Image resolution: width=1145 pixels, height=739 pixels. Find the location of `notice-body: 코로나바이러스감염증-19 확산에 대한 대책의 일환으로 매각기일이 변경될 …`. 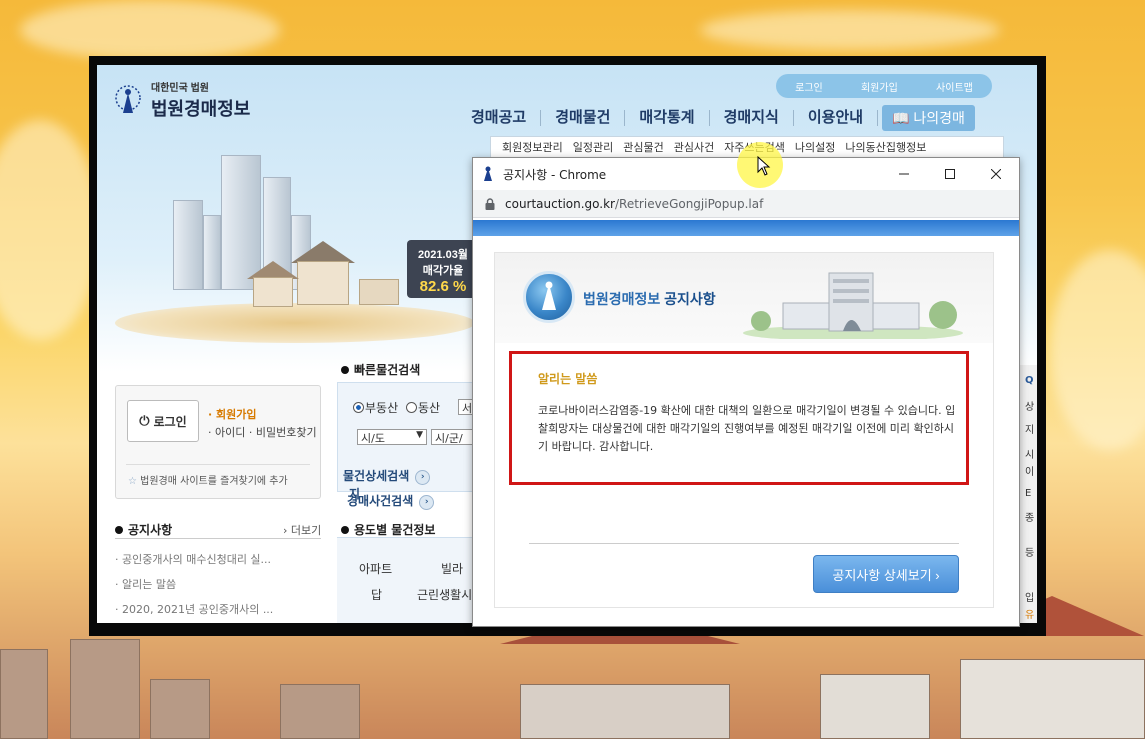

notice-body: 코로나바이러스감염증-19 확산에 대한 대책의 일환으로 매각기일이 변경될 … is located at coordinates (747, 428).